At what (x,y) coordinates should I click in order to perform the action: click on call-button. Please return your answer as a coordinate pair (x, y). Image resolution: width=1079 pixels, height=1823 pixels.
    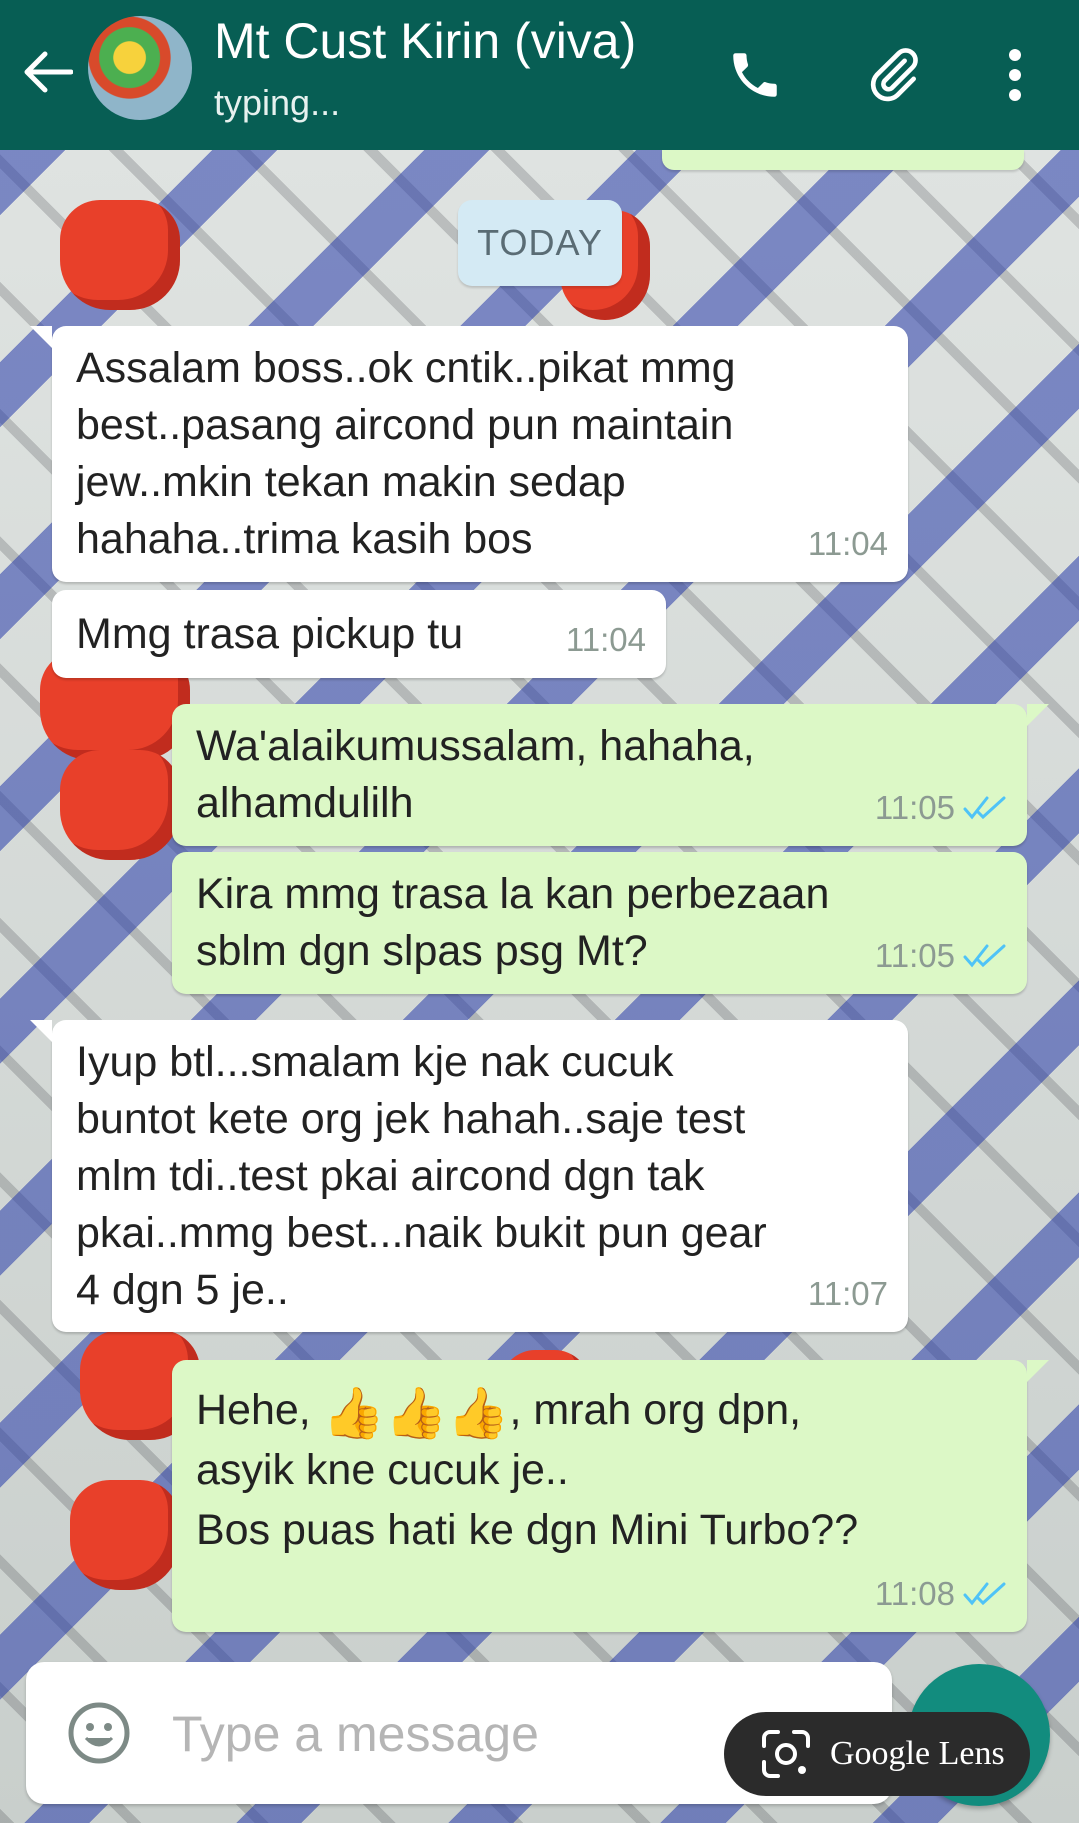
    Looking at the image, I should click on (755, 75).